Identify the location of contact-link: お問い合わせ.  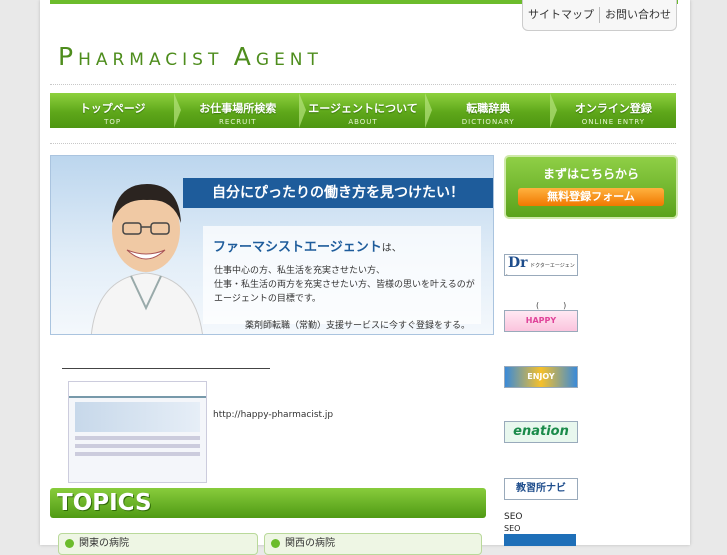
(638, 15).